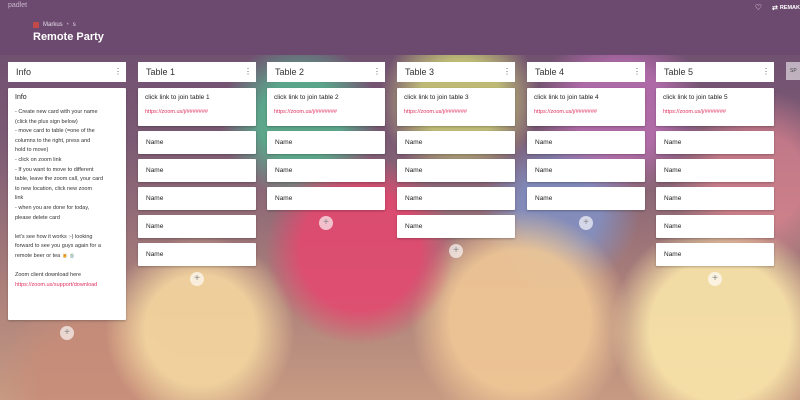 Image resolution: width=800 pixels, height=400 pixels. I want to click on partial-column-header: SP, so click(793, 71).